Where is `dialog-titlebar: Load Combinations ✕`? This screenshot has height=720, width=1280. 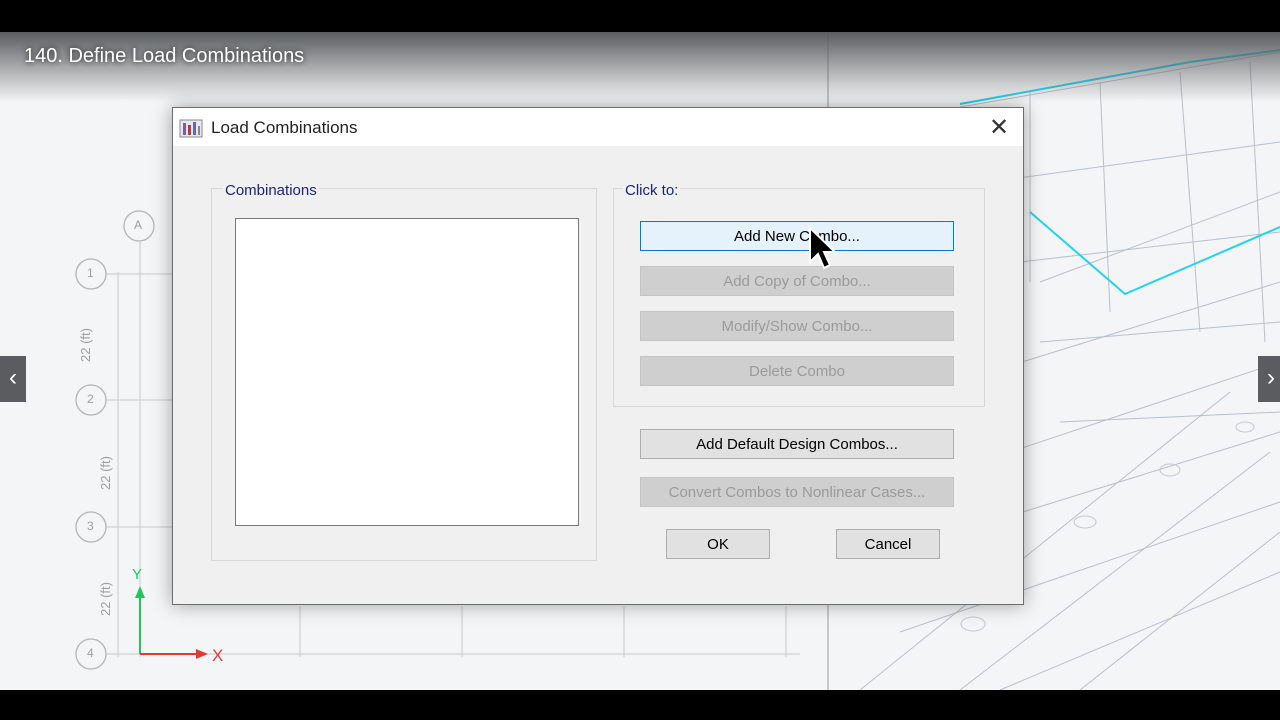 dialog-titlebar: Load Combinations ✕ is located at coordinates (598, 127).